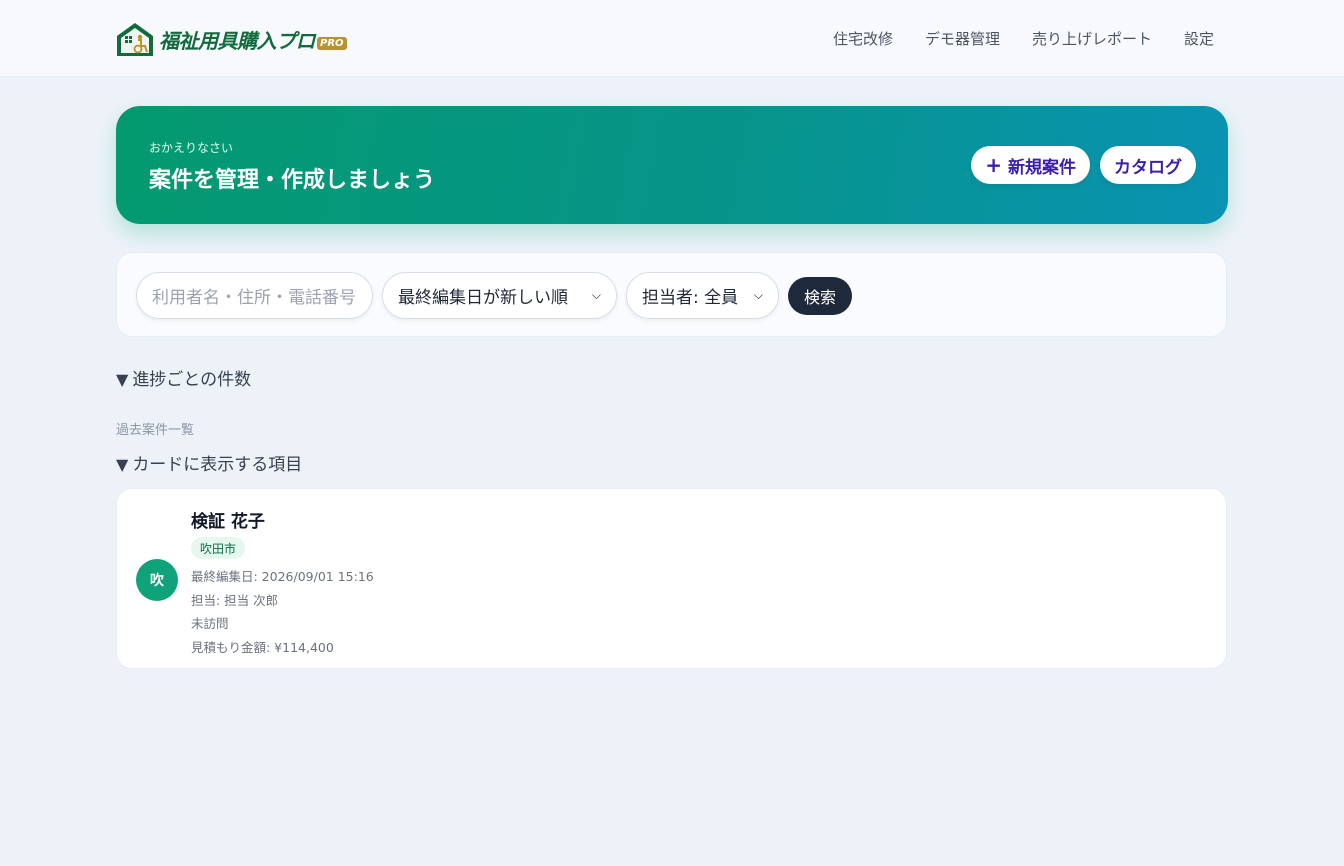  I want to click on last-edited: 最終編集日: 2026/09/01 15:16, so click(282, 576).